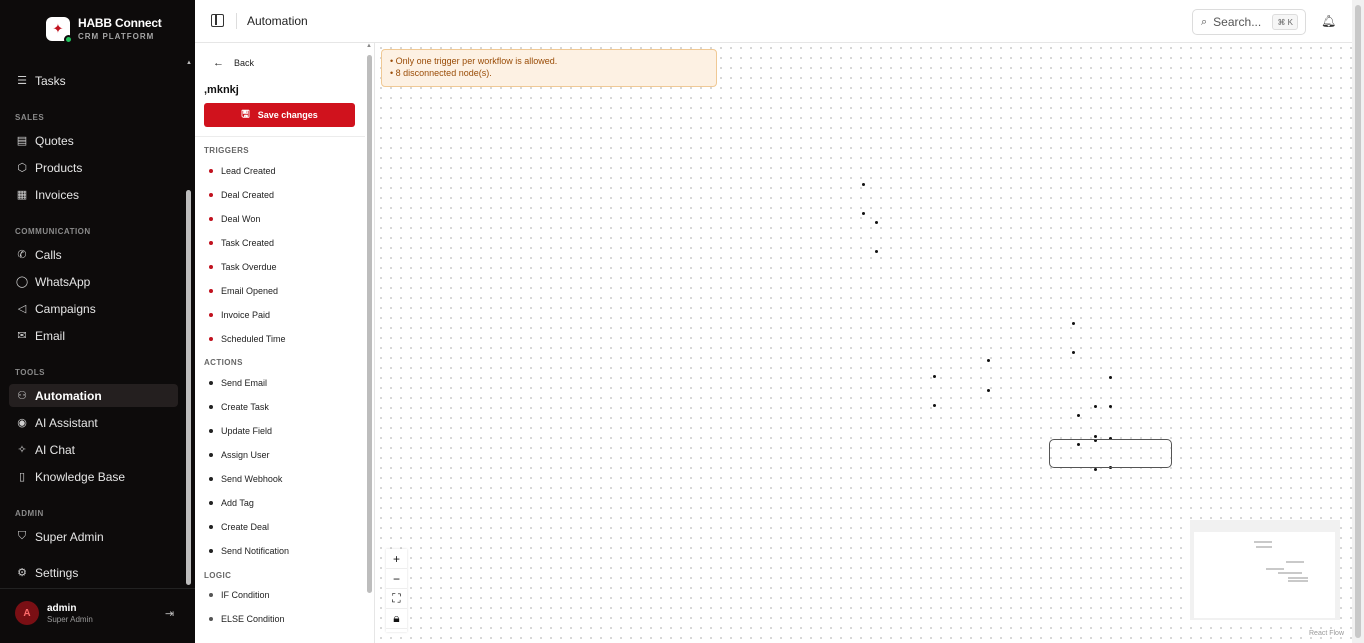  Describe the element at coordinates (238, 383) in the screenshot. I see `palette-item-action: Send Email` at that location.